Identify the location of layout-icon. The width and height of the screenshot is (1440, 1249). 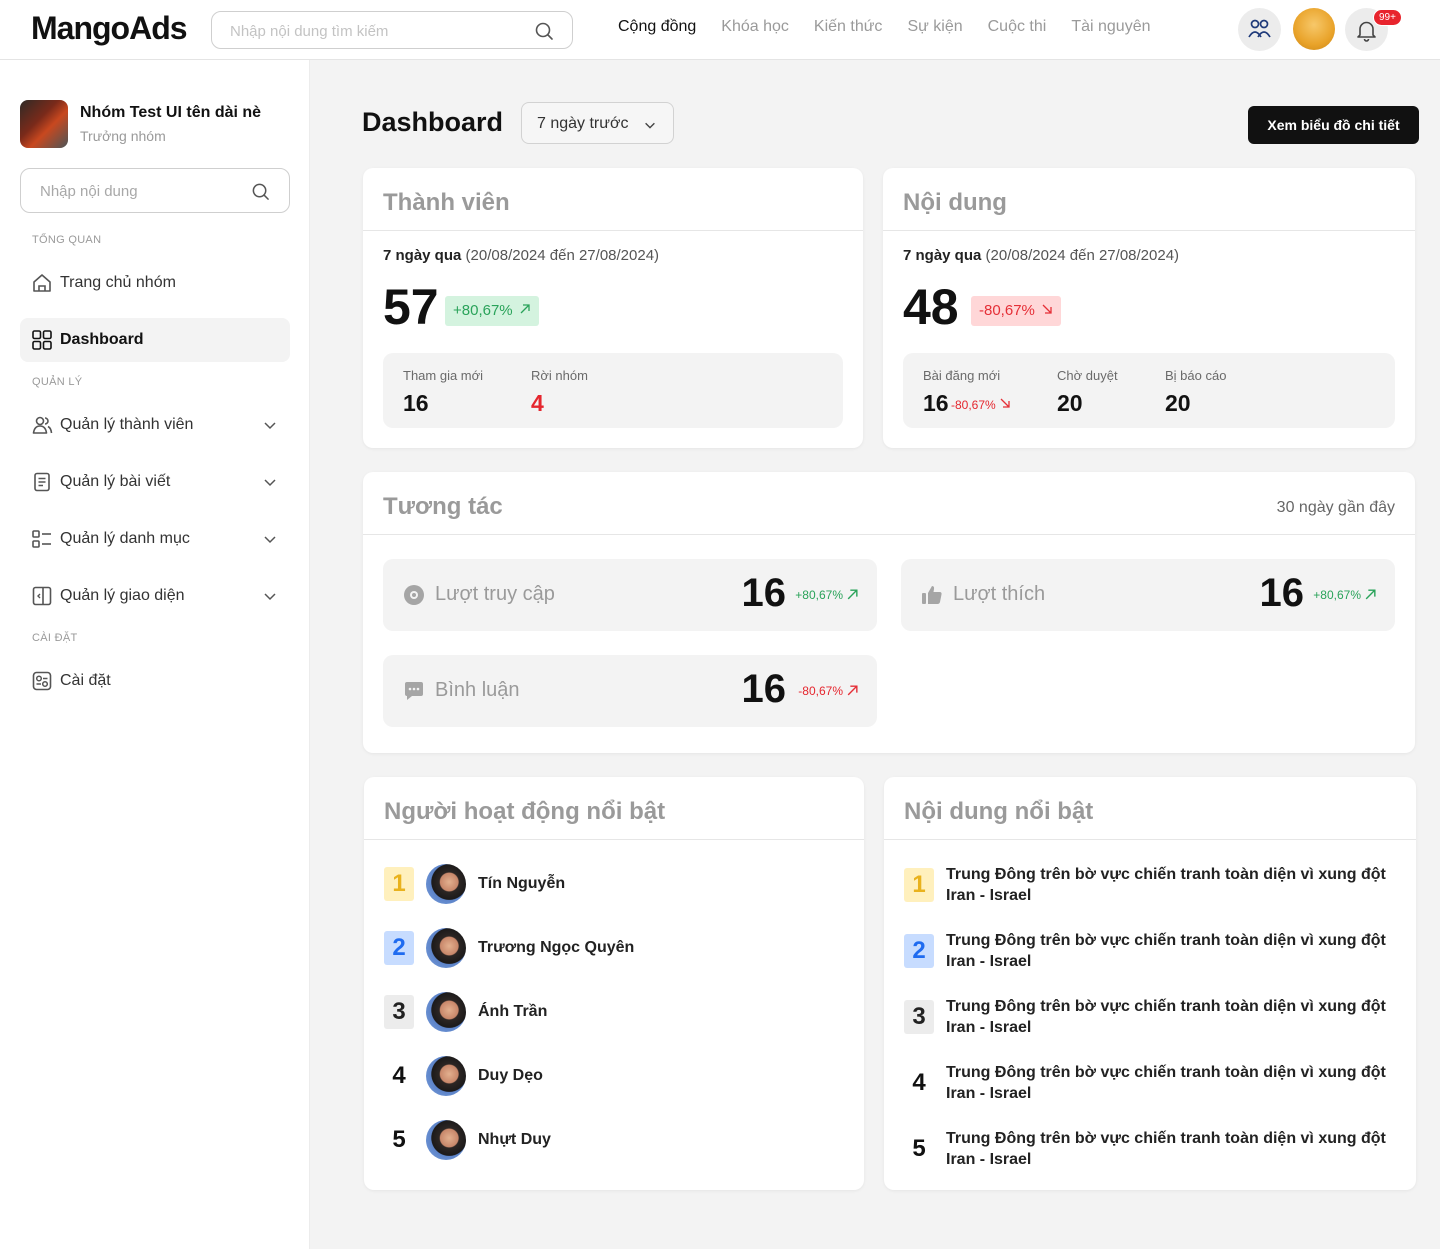
(42, 596).